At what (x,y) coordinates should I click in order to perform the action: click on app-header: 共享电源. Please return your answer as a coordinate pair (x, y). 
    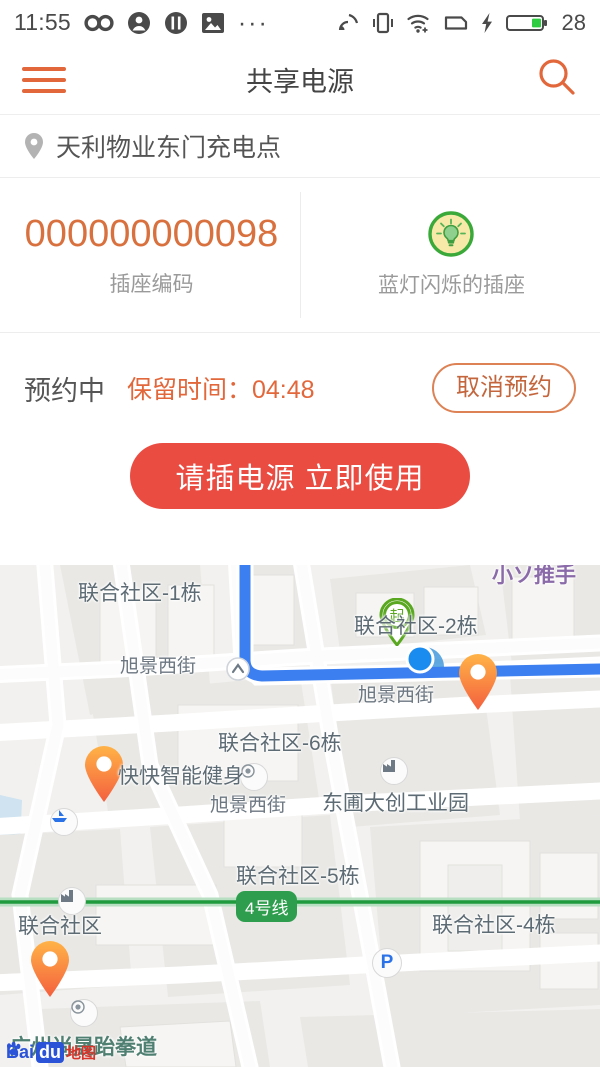
    Looking at the image, I should click on (300, 80).